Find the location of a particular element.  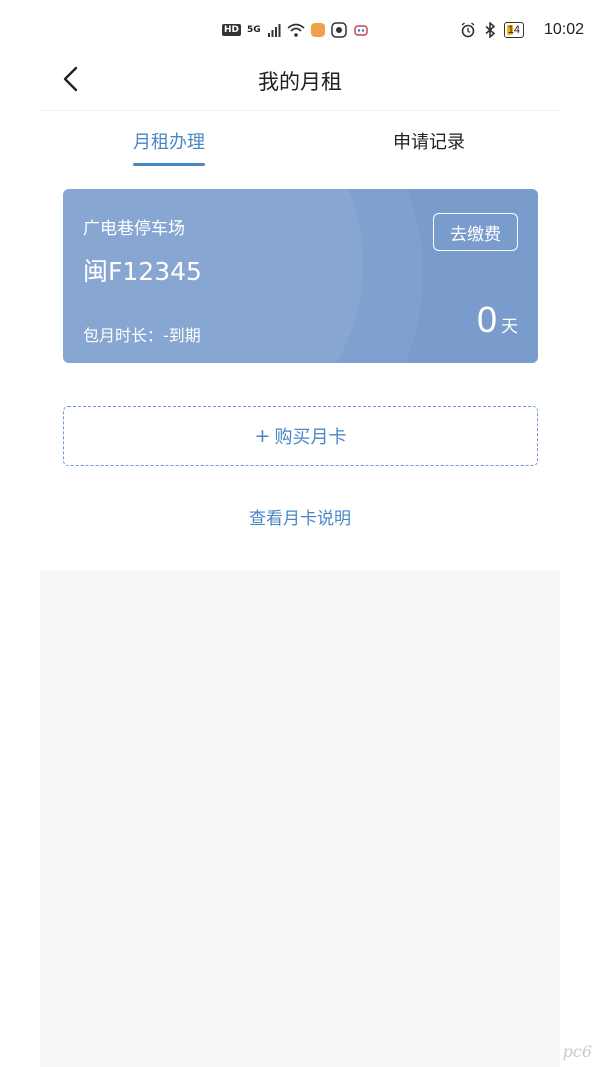

days-unit: 天 is located at coordinates (509, 327).